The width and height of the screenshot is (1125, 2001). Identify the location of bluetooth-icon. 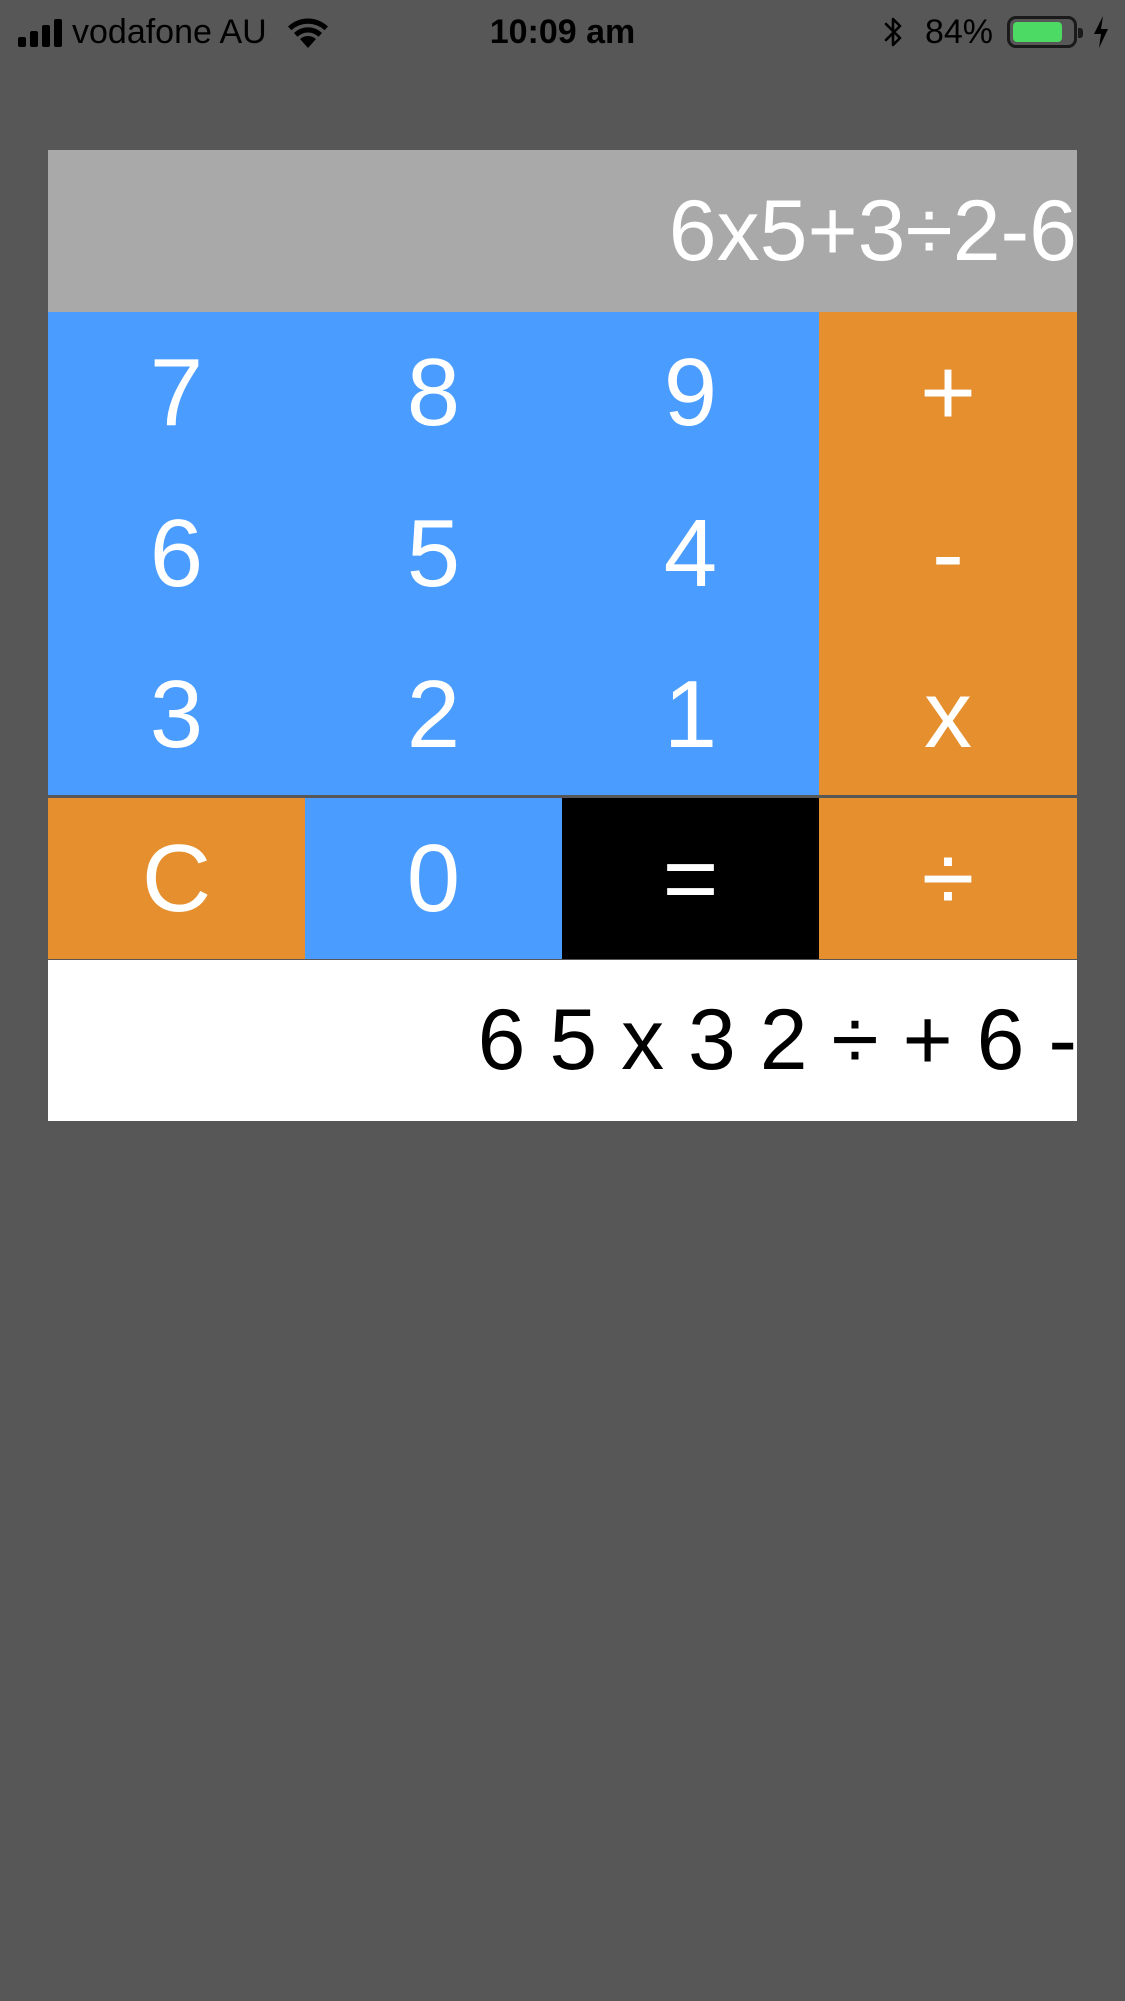
(893, 32).